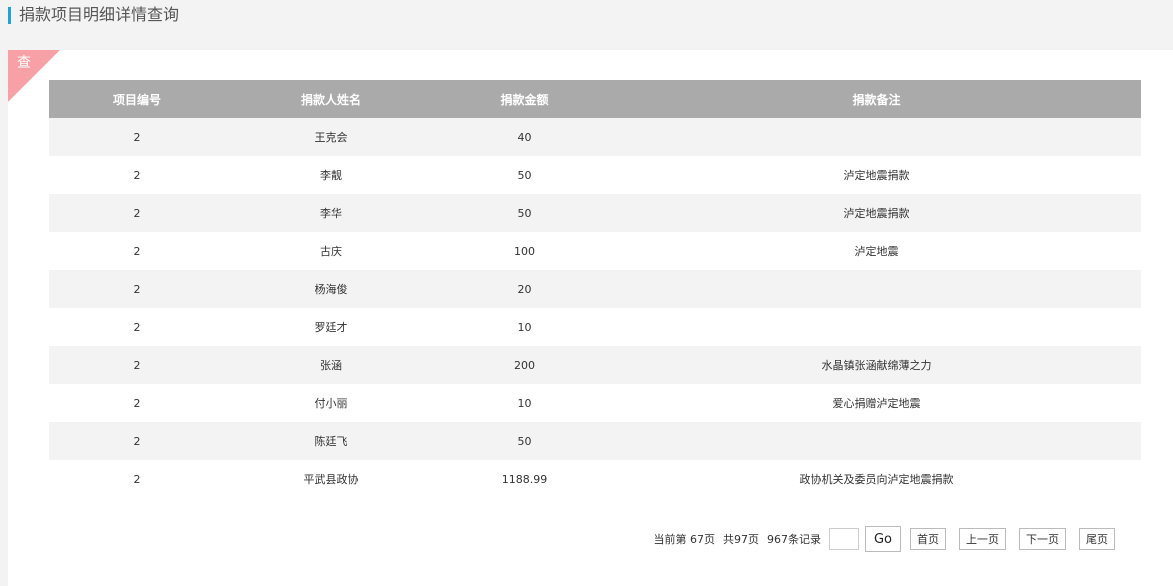  What do you see at coordinates (794, 539) in the screenshot?
I see `total-records-text: 967条记录` at bounding box center [794, 539].